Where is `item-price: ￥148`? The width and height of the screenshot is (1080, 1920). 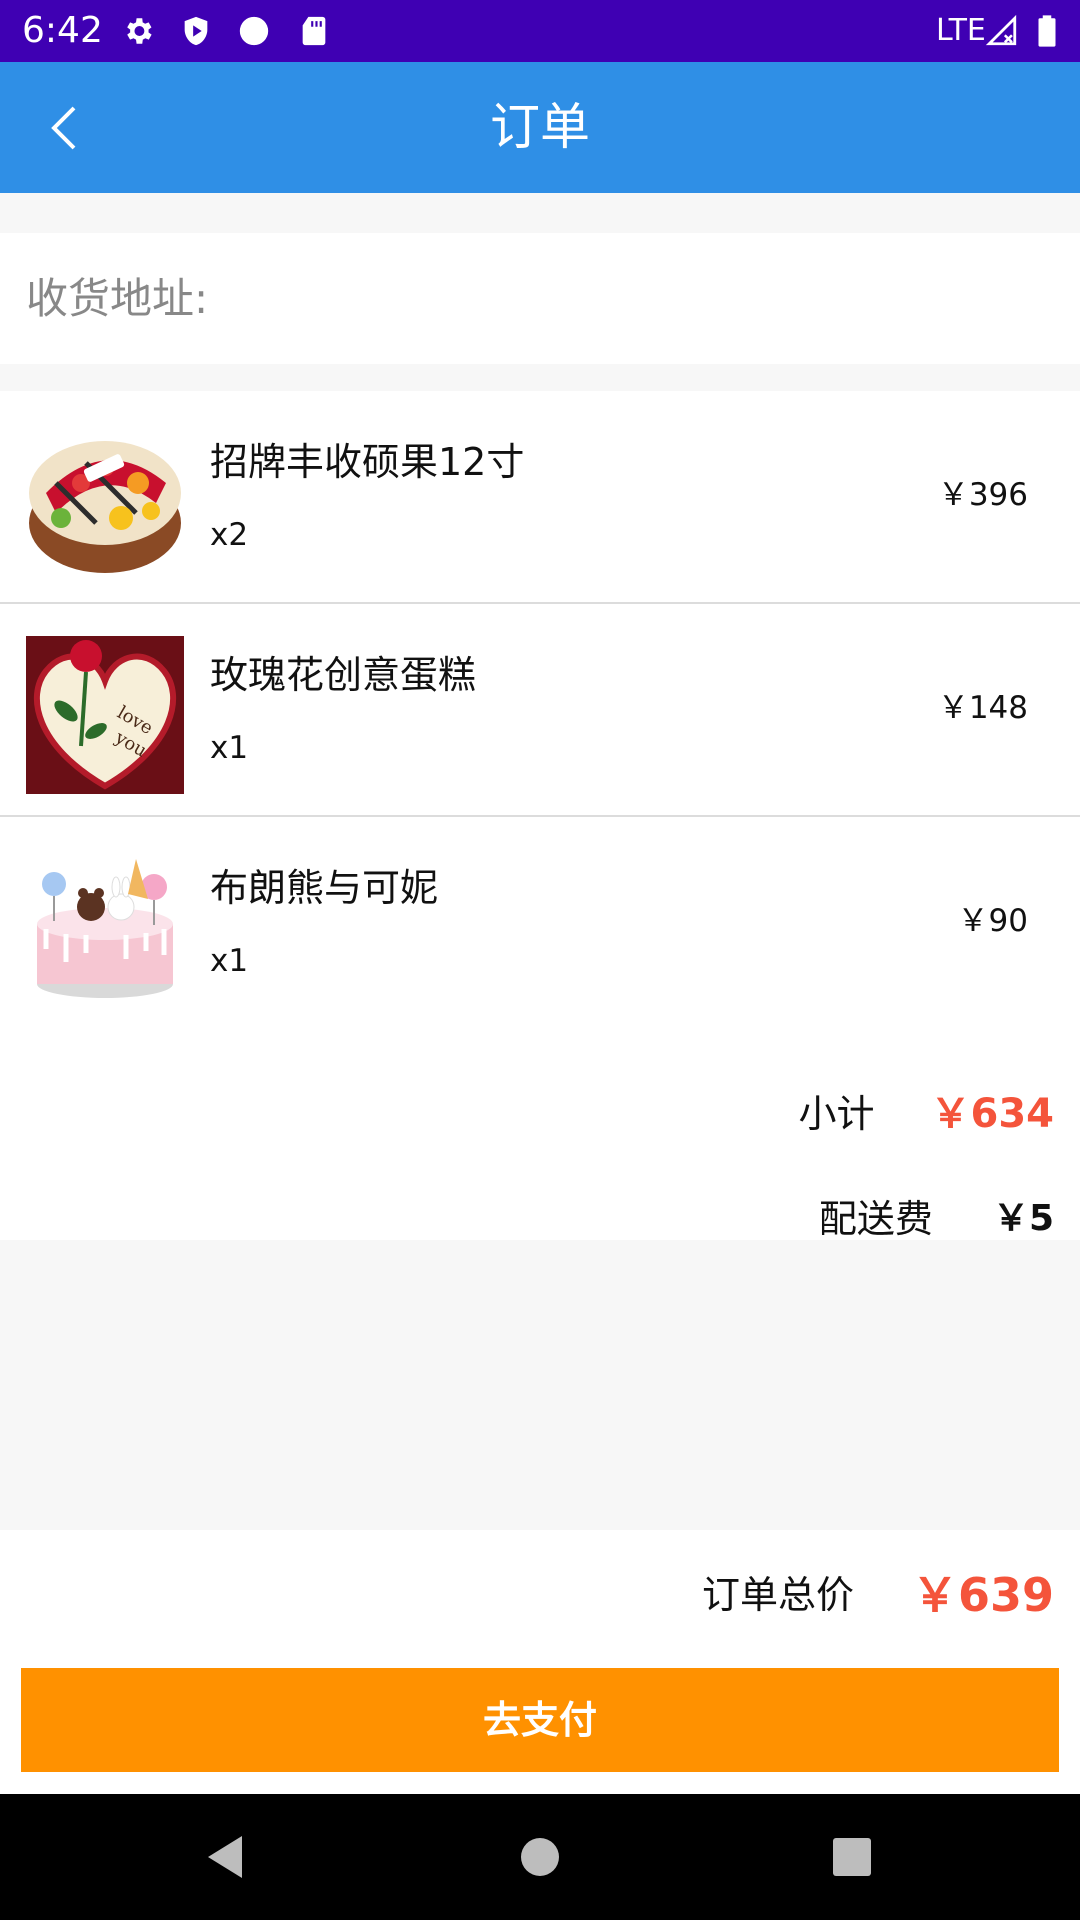
item-price: ￥148 is located at coordinates (982, 708).